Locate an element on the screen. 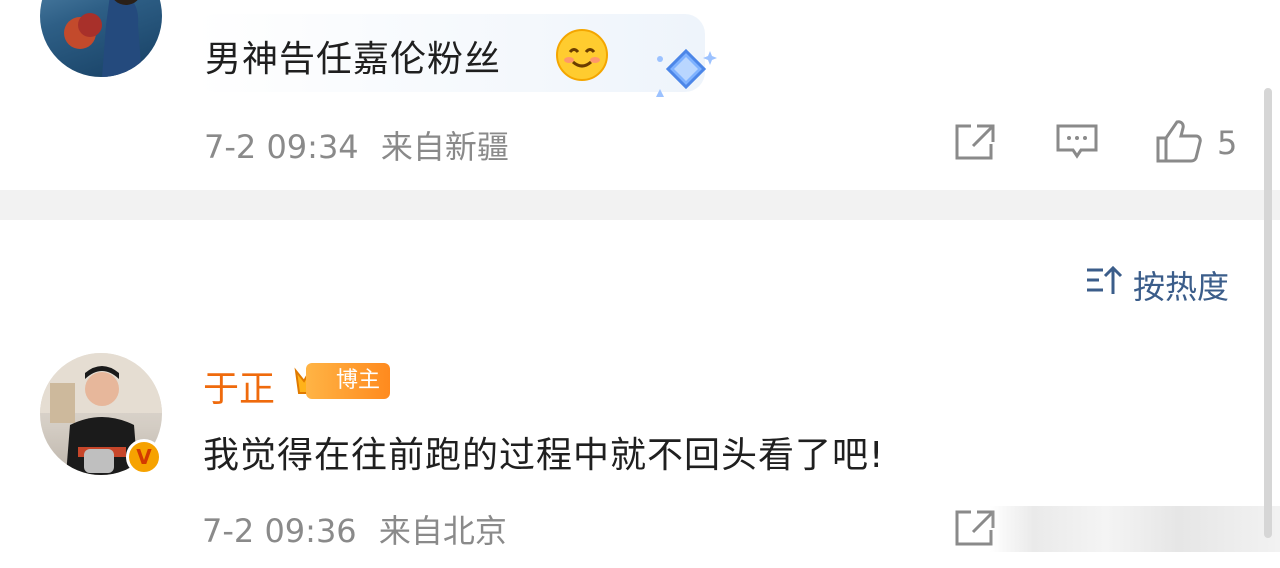 This screenshot has height=568, width=1280. sort-toggle: 按热度 is located at coordinates (1157, 285).